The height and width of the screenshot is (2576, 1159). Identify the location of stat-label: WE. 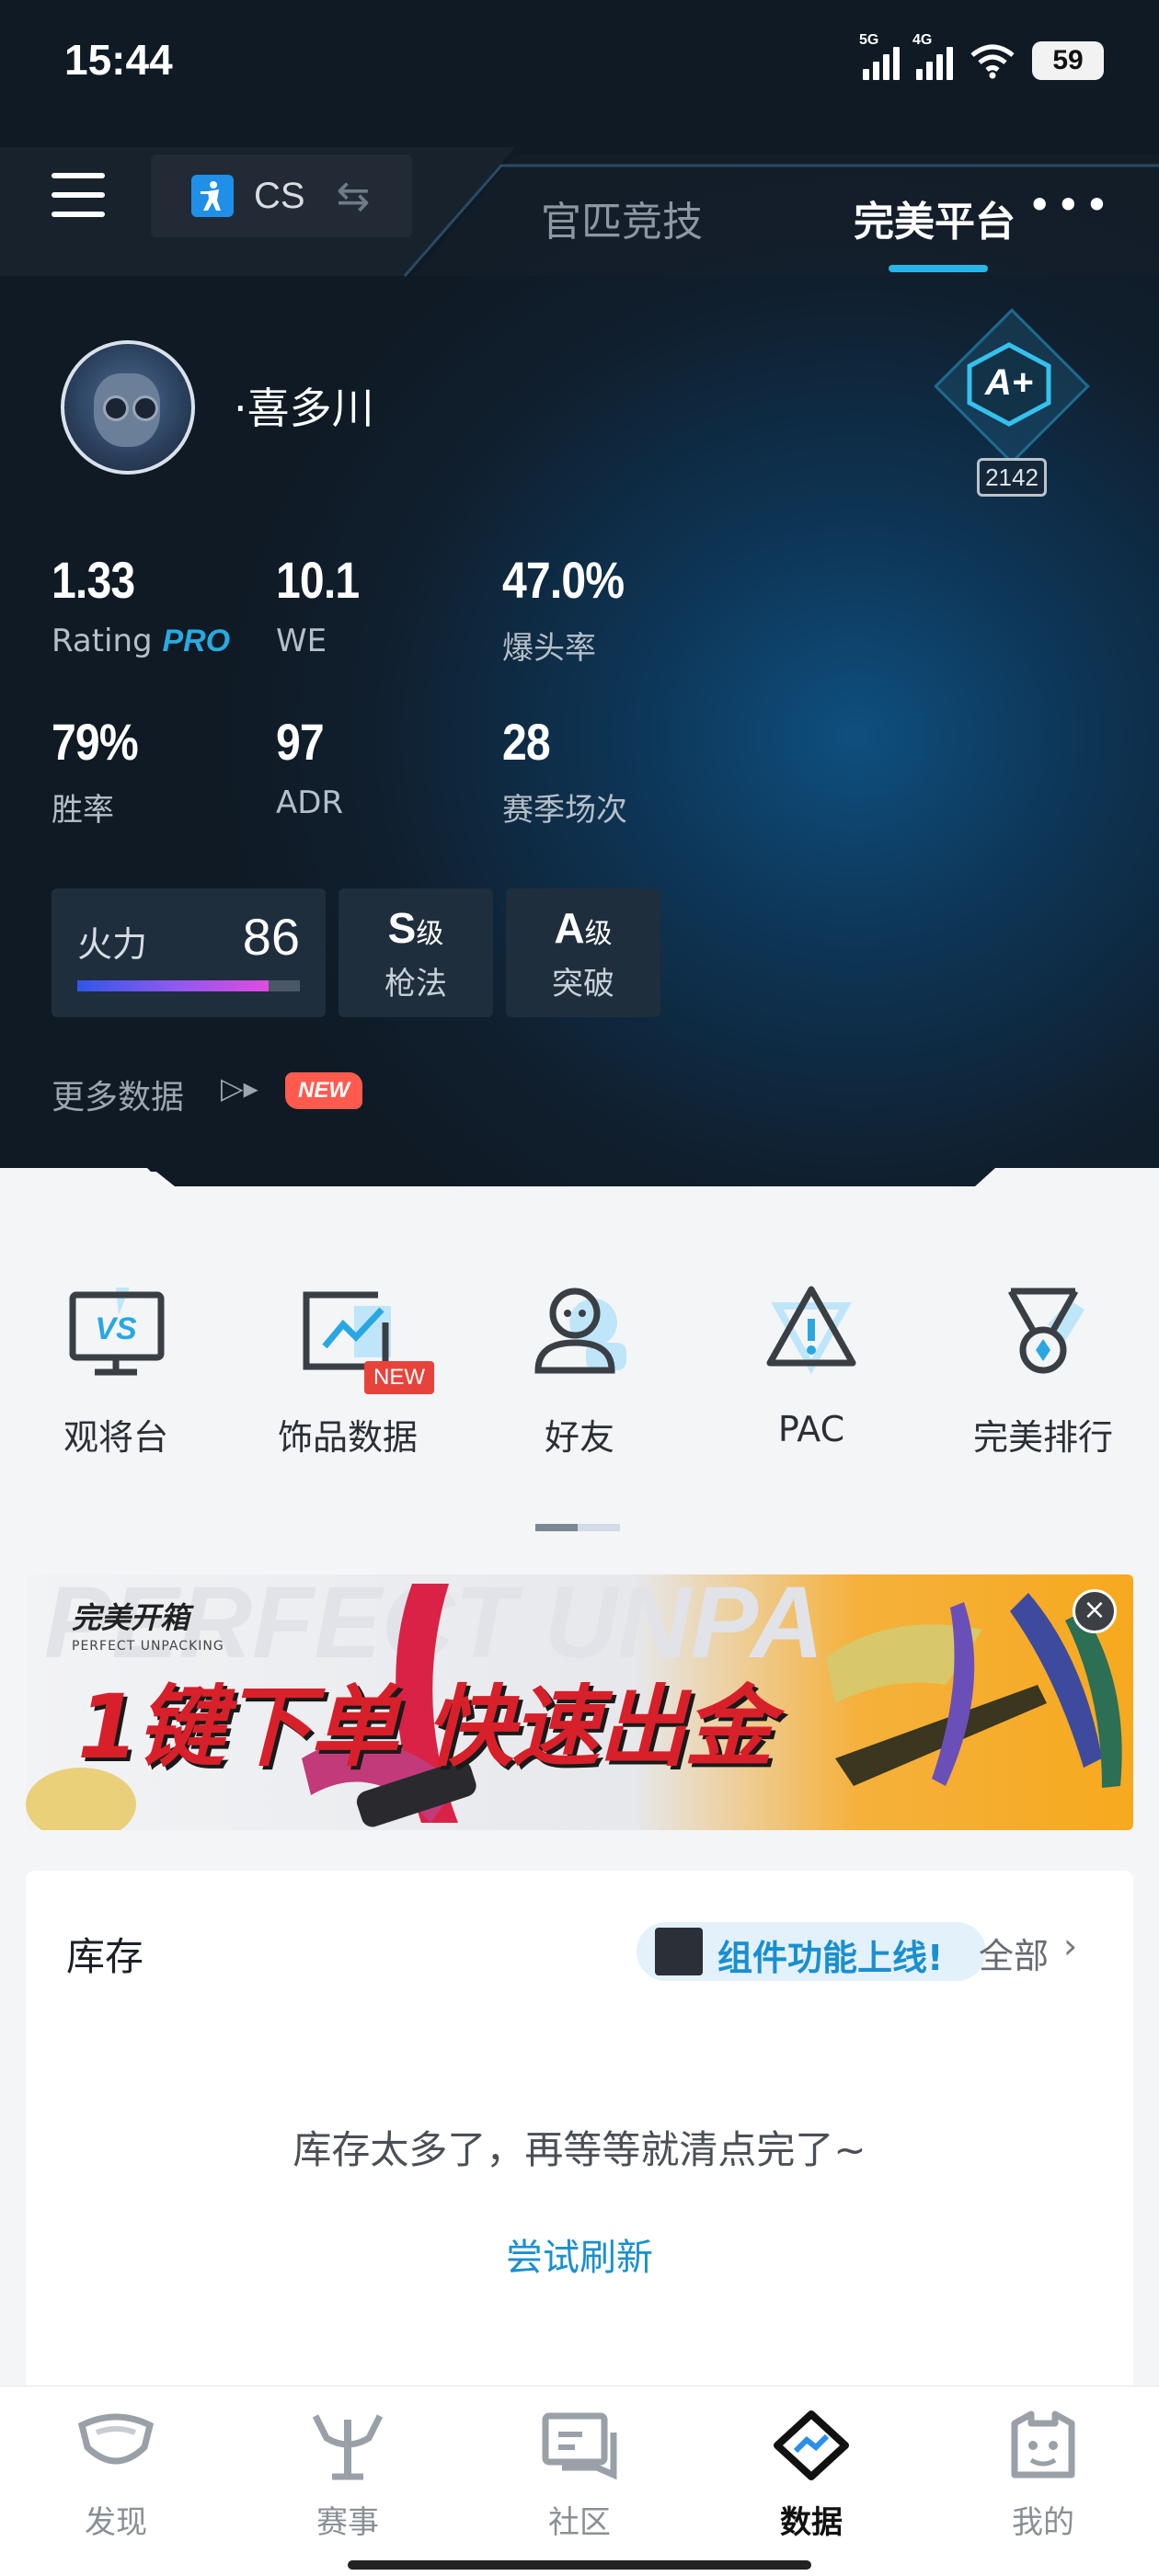
(301, 641).